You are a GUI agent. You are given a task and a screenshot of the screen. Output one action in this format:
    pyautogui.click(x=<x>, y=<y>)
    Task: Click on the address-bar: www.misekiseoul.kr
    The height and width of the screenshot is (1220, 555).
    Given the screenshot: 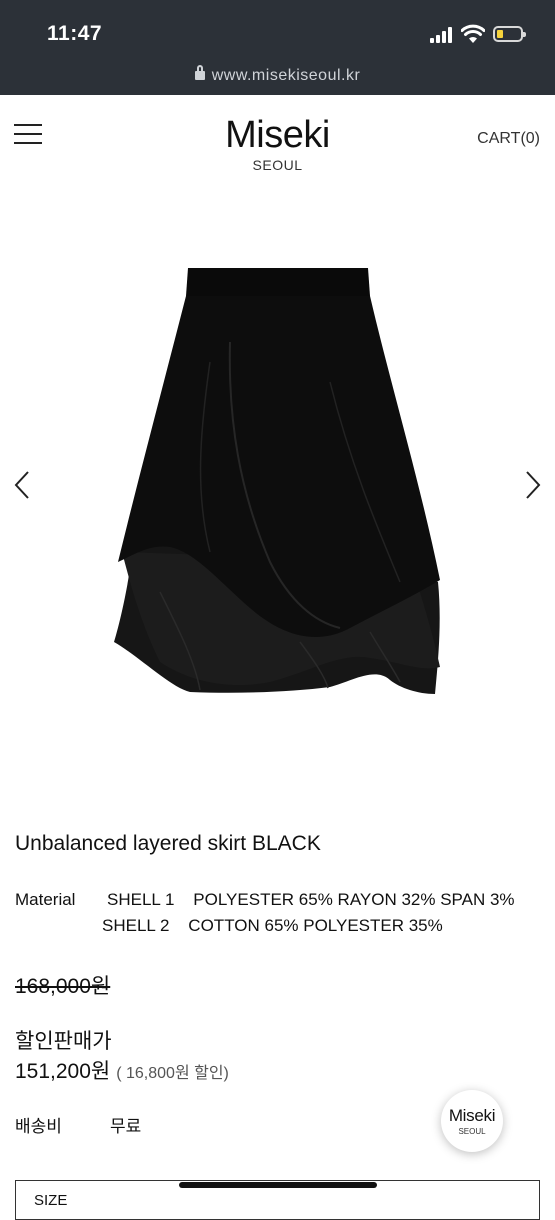 What is the action you would take?
    pyautogui.click(x=277, y=75)
    